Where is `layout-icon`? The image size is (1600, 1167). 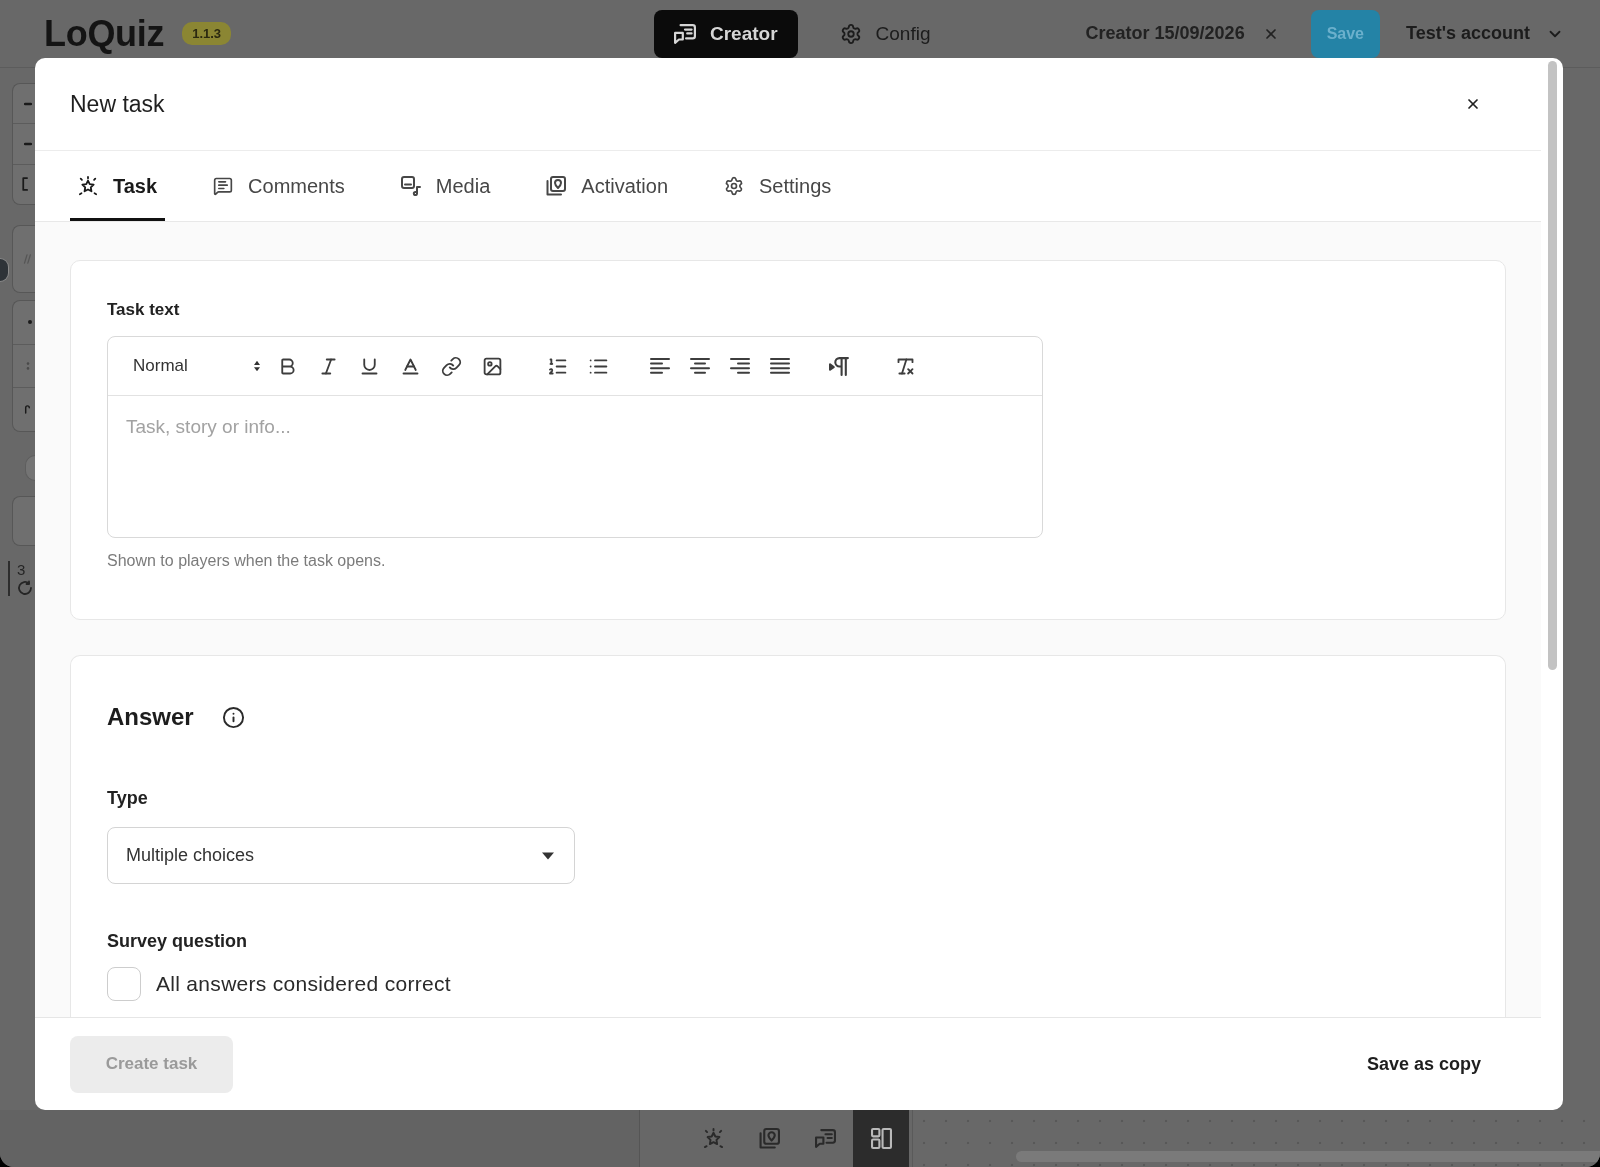 layout-icon is located at coordinates (881, 1138).